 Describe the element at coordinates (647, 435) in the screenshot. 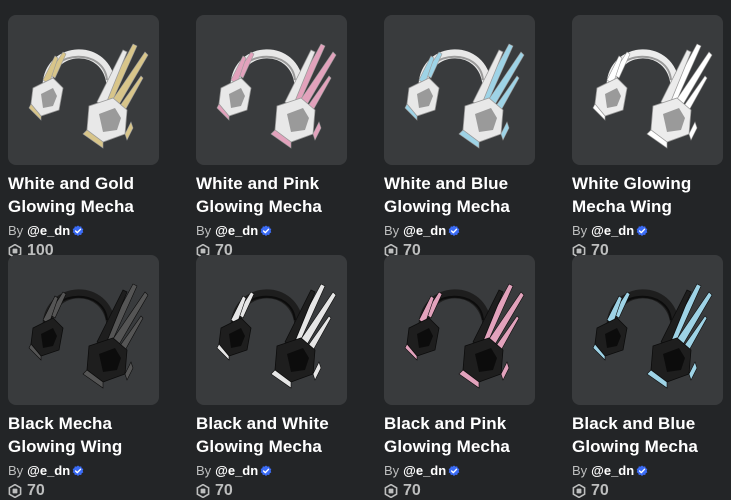

I see `item-name: Black and Blue Glowing Mecha` at that location.